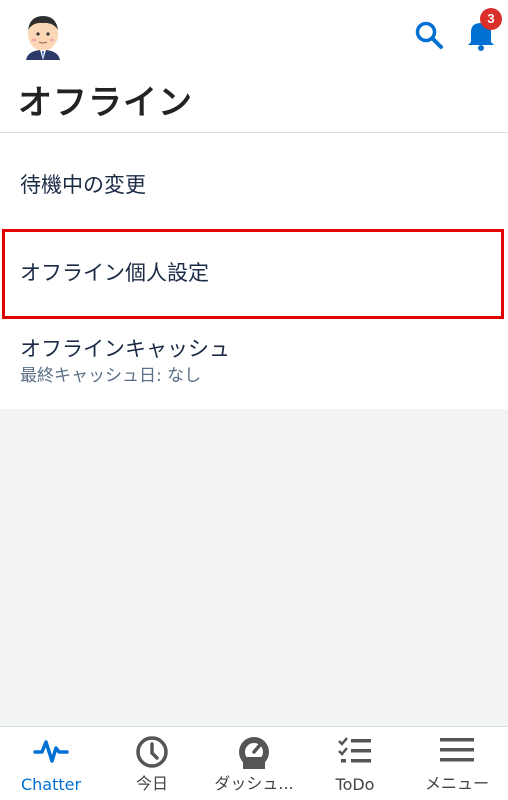 Image resolution: width=508 pixels, height=800 pixels. Describe the element at coordinates (152, 752) in the screenshot. I see `clock-icon` at that location.